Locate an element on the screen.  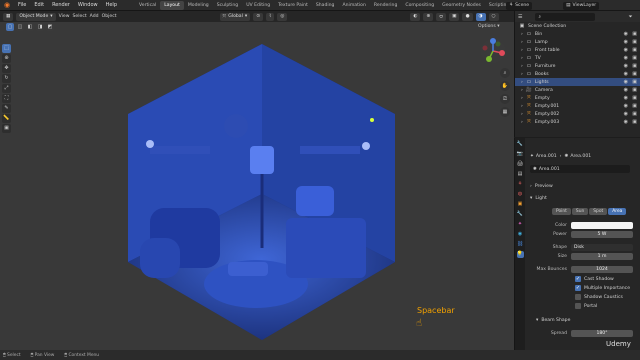
beam-shape-header: ▾ Beam Shape is located at coordinates (583, 320).